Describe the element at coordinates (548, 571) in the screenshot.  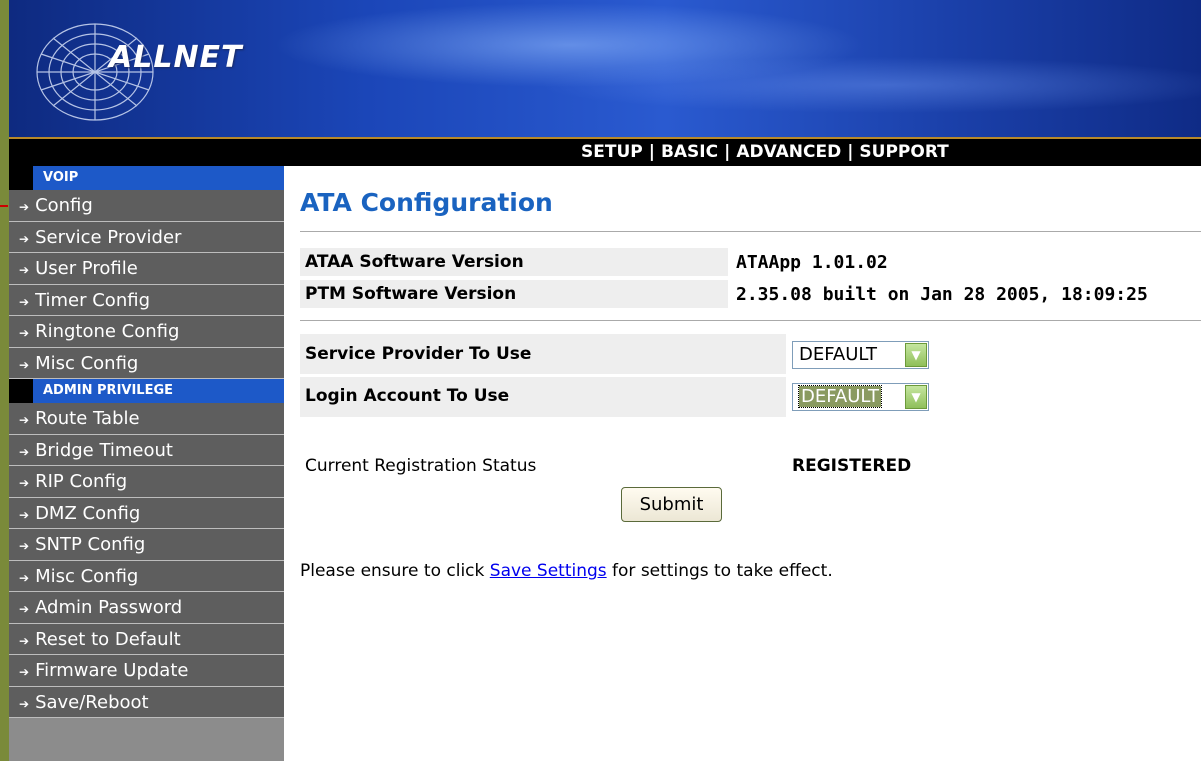
I see `save-settings-link: Save Settings` at that location.